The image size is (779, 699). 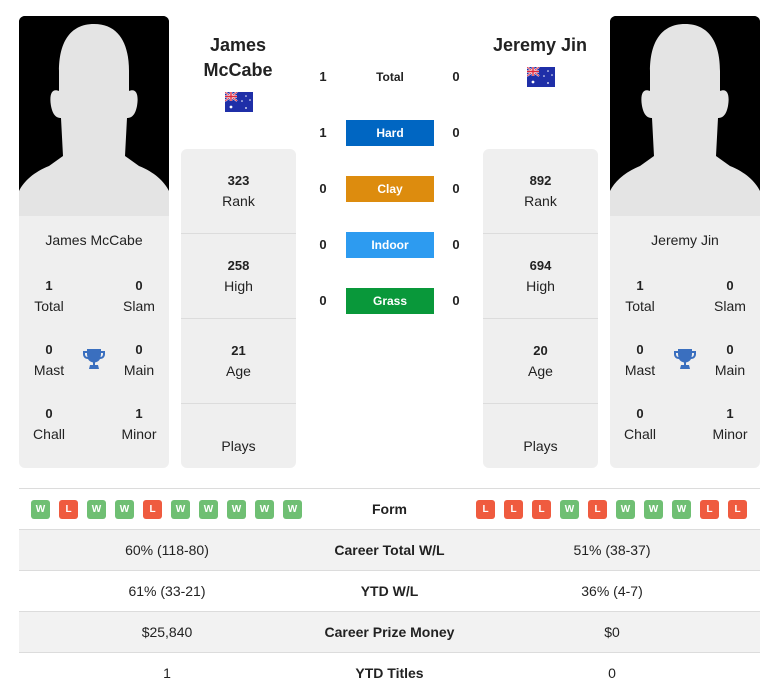 What do you see at coordinates (612, 591) in the screenshot?
I see `player2-value: 36% (4-7)` at bounding box center [612, 591].